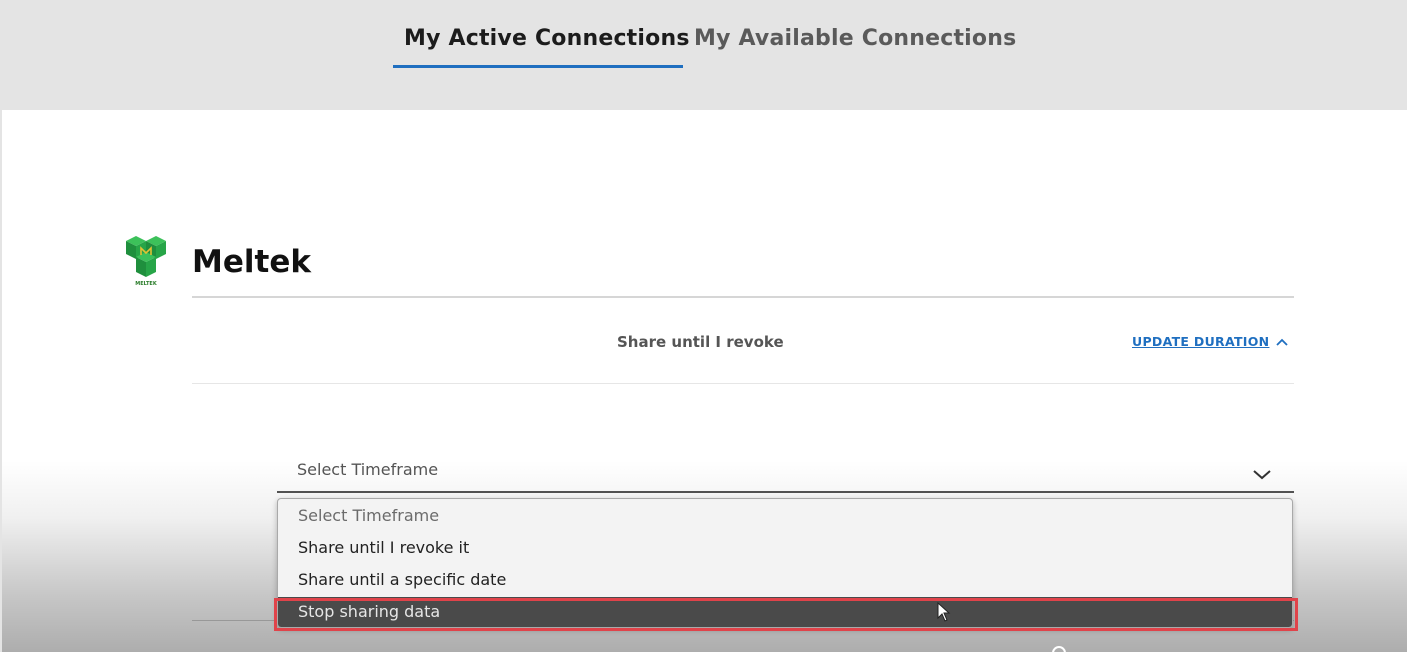  What do you see at coordinates (1282, 342) in the screenshot?
I see `chevron-up-icon` at bounding box center [1282, 342].